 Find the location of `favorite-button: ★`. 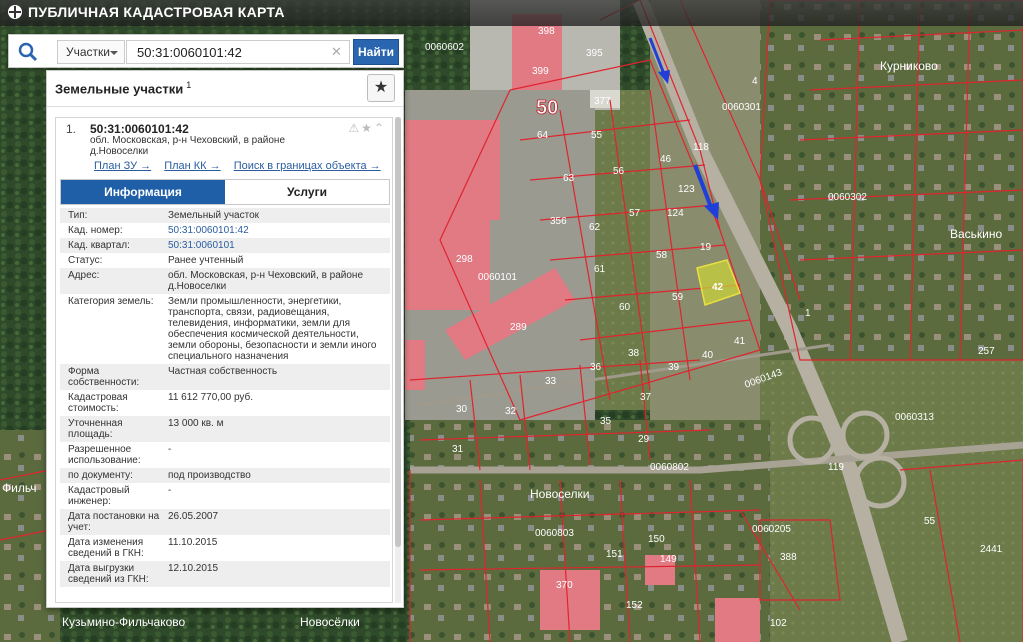

favorite-button: ★ is located at coordinates (381, 88).